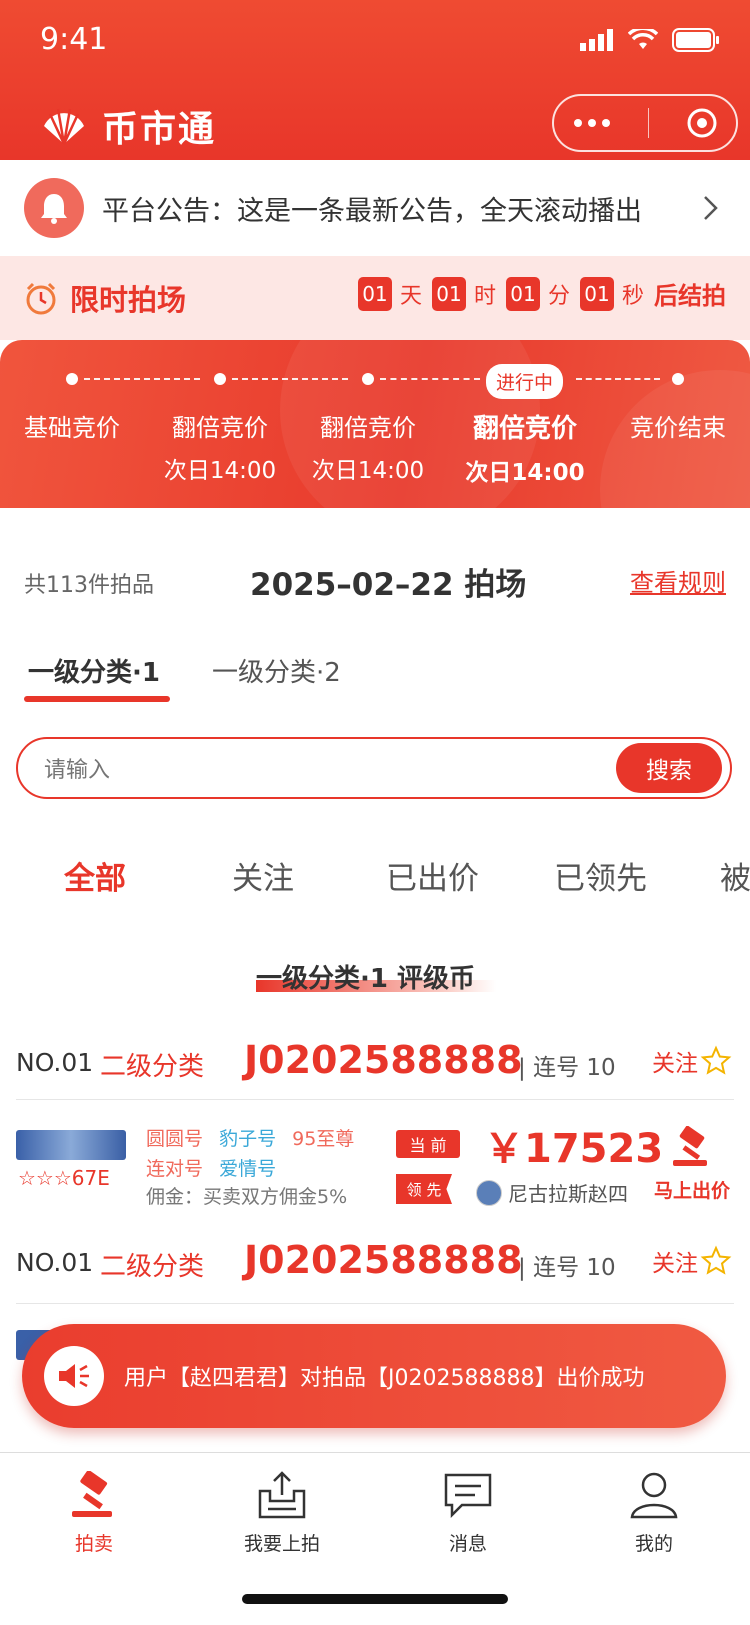 This screenshot has height=1625, width=750. What do you see at coordinates (74, 1376) in the screenshot?
I see `speaker-icon` at bounding box center [74, 1376].